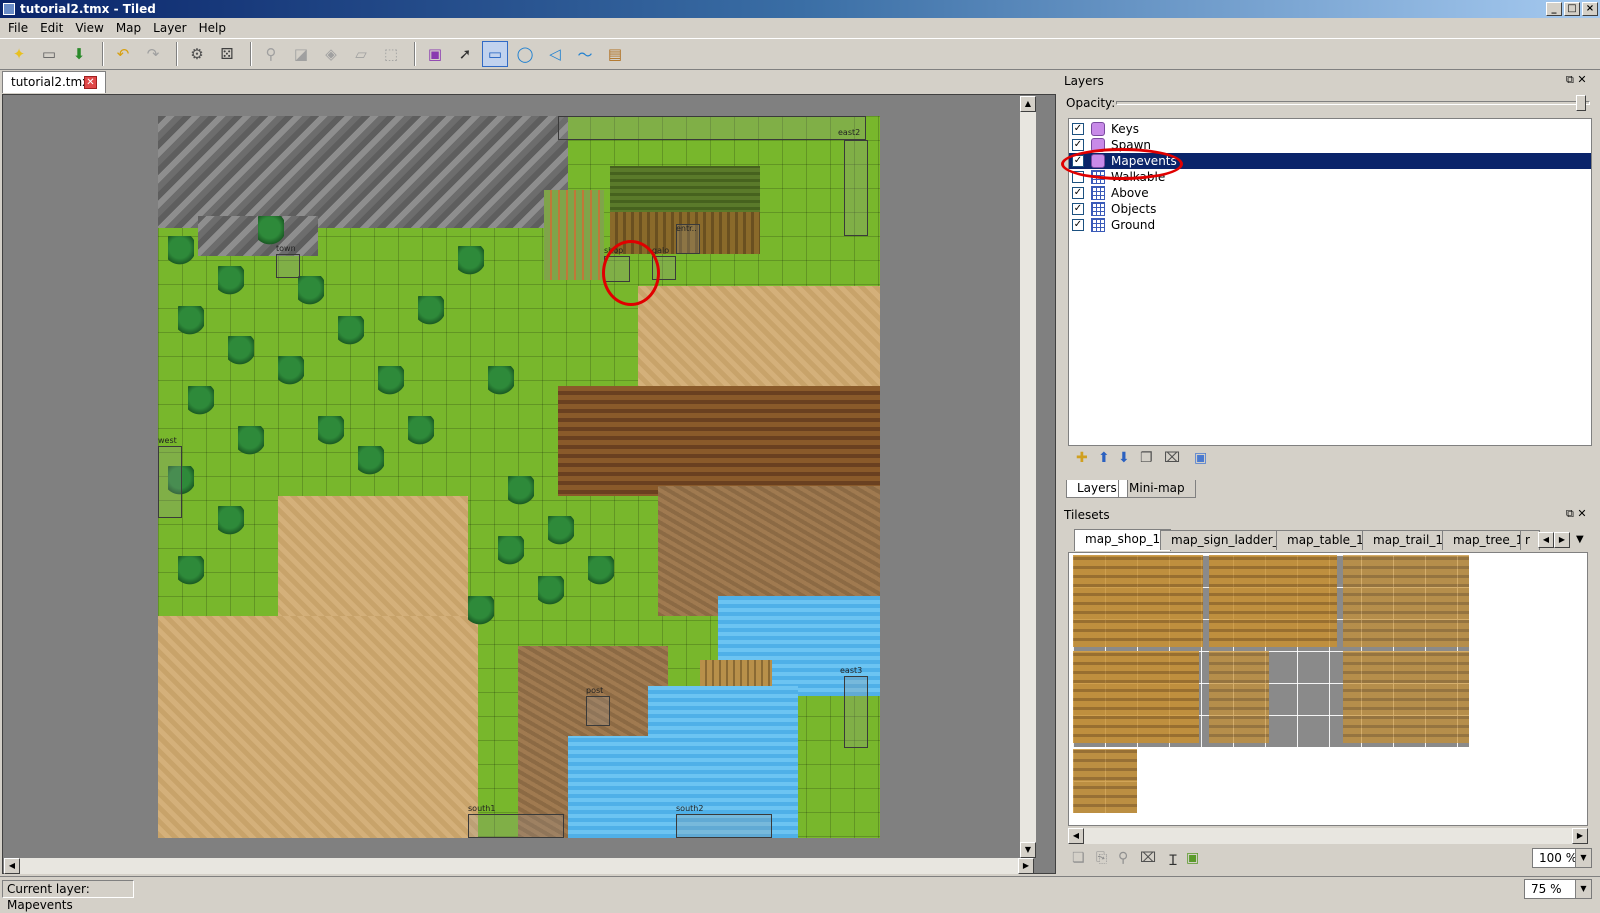 Image resolution: width=1600 pixels, height=913 pixels. Describe the element at coordinates (1157, 489) in the screenshot. I see `tab-mini-map: Mini-map` at that location.